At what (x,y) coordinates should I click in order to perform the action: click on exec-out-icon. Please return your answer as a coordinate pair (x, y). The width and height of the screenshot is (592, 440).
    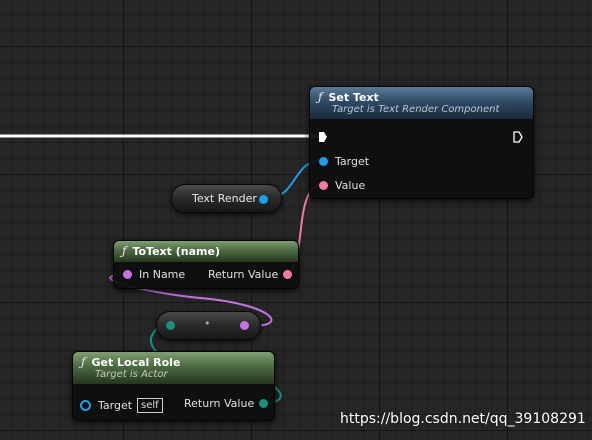
    Looking at the image, I should click on (518, 137).